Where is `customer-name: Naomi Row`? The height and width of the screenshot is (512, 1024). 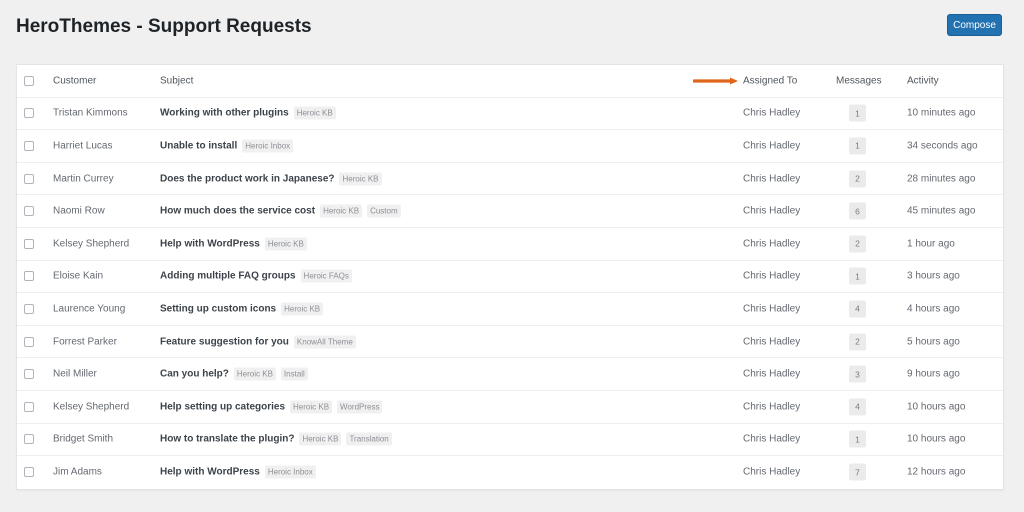
customer-name: Naomi Row is located at coordinates (79, 211).